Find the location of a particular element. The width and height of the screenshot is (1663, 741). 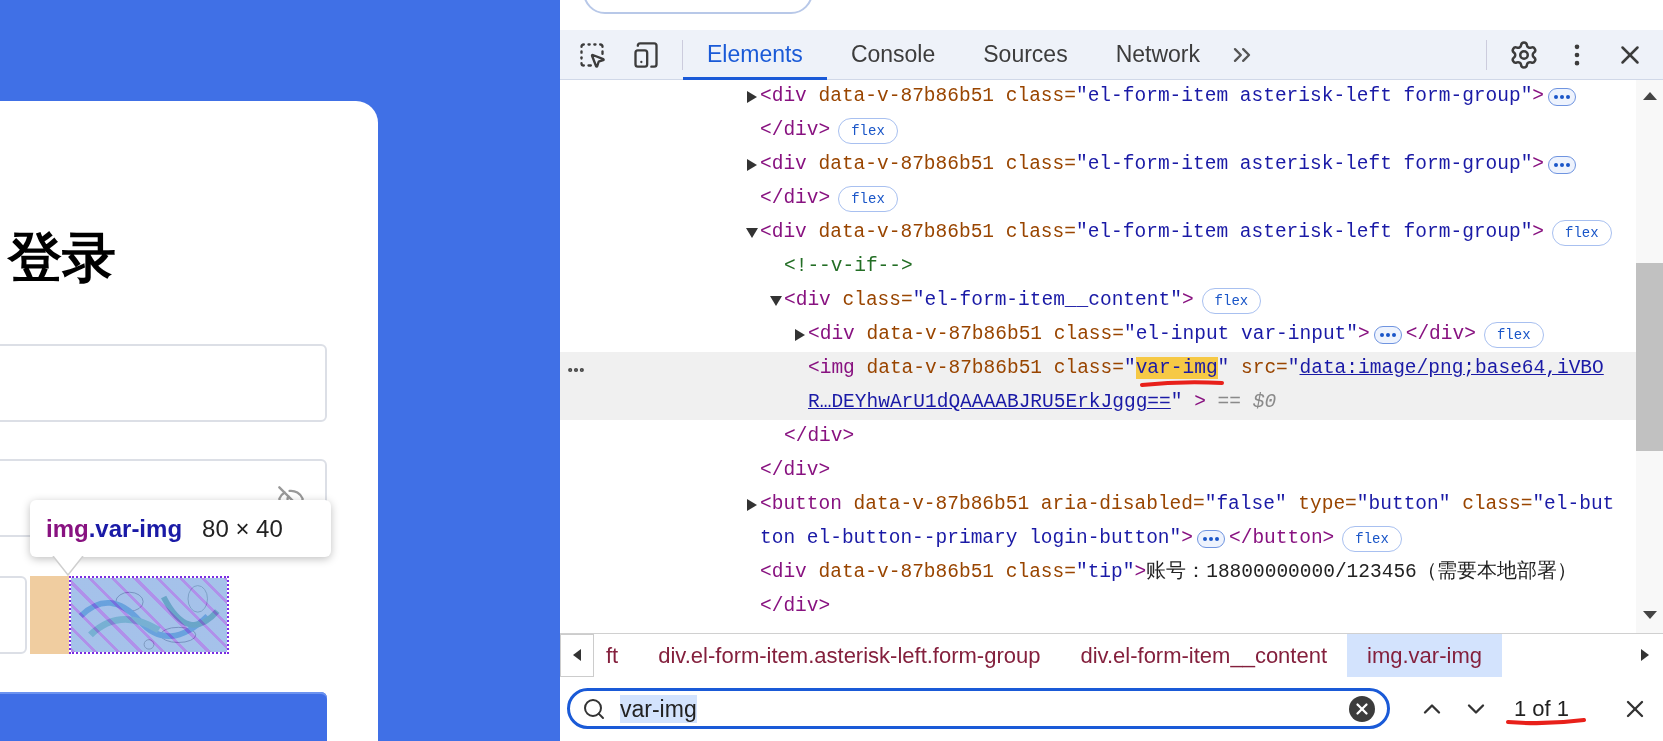

panel-tab: Elements is located at coordinates (755, 54).